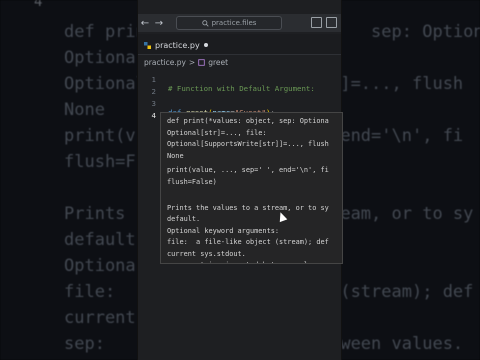 This screenshot has height=360, width=480. What do you see at coordinates (147, 45) in the screenshot?
I see `python-file-icon` at bounding box center [147, 45].